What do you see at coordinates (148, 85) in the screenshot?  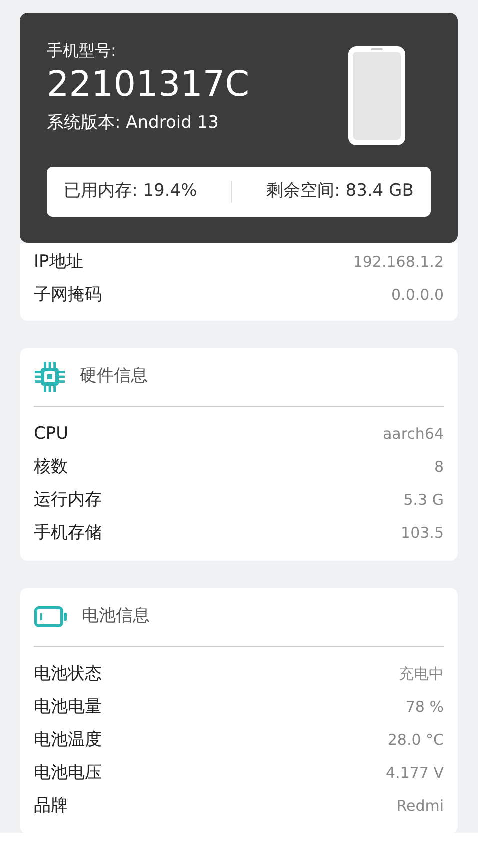 I see `model-number: 22101317C` at bounding box center [148, 85].